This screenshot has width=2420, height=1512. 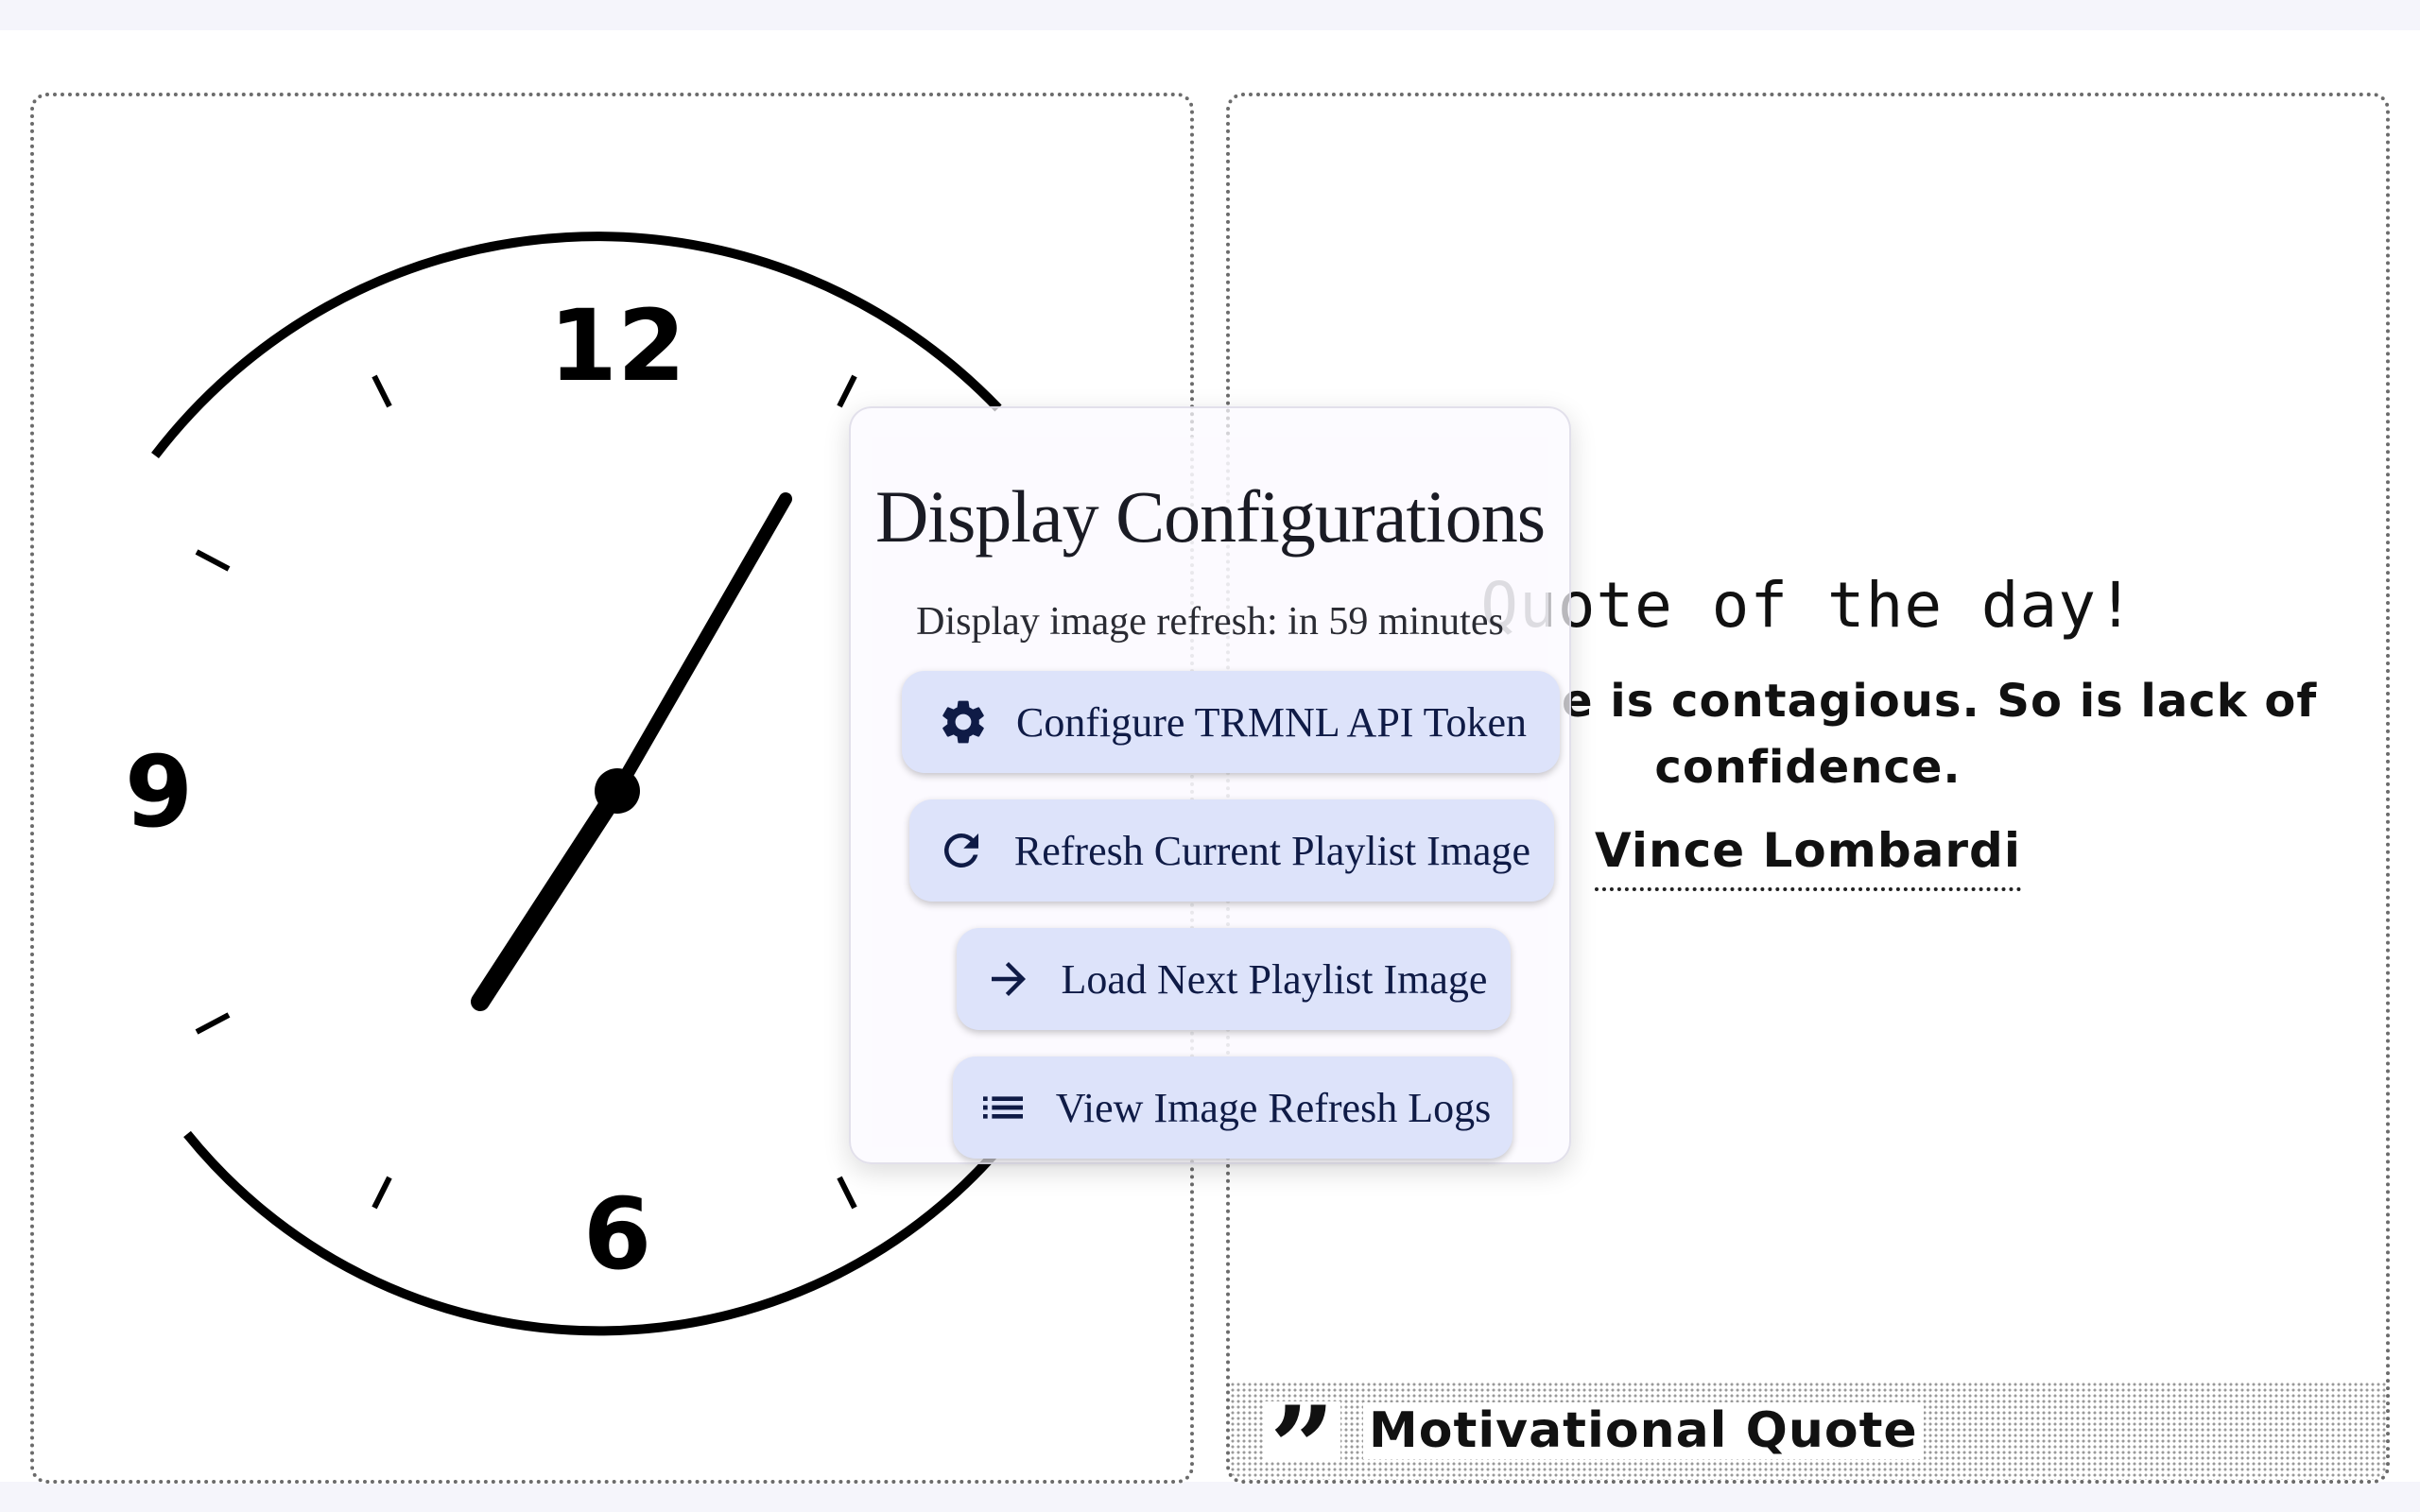 I want to click on configure-api-token-button: Configure TRMNL API Token, so click(x=1231, y=722).